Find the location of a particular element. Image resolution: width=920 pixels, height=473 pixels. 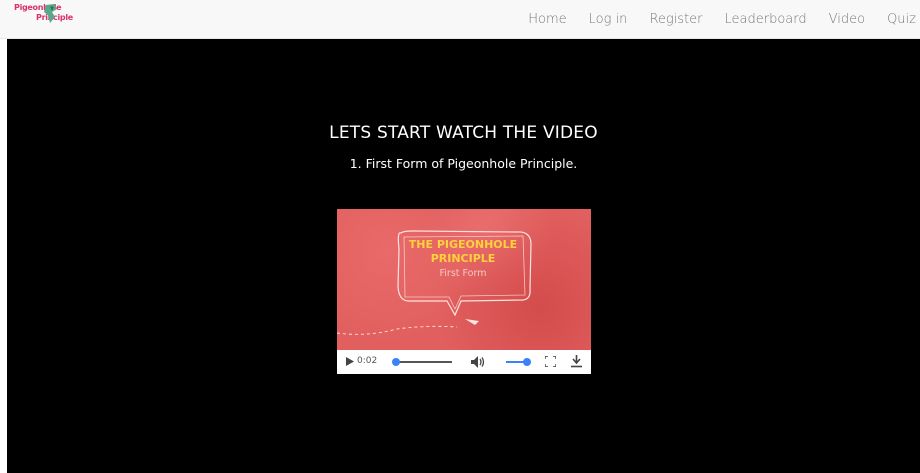

nav-register: Register is located at coordinates (675, 19).